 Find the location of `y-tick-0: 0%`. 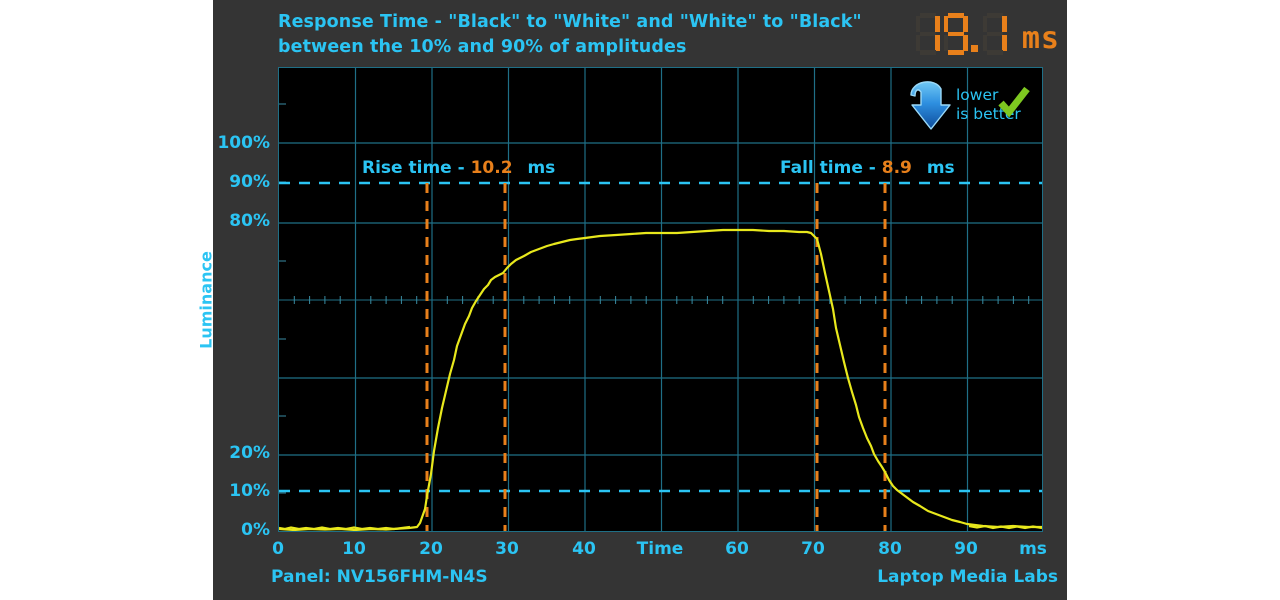

y-tick-0: 0% is located at coordinates (255, 530).